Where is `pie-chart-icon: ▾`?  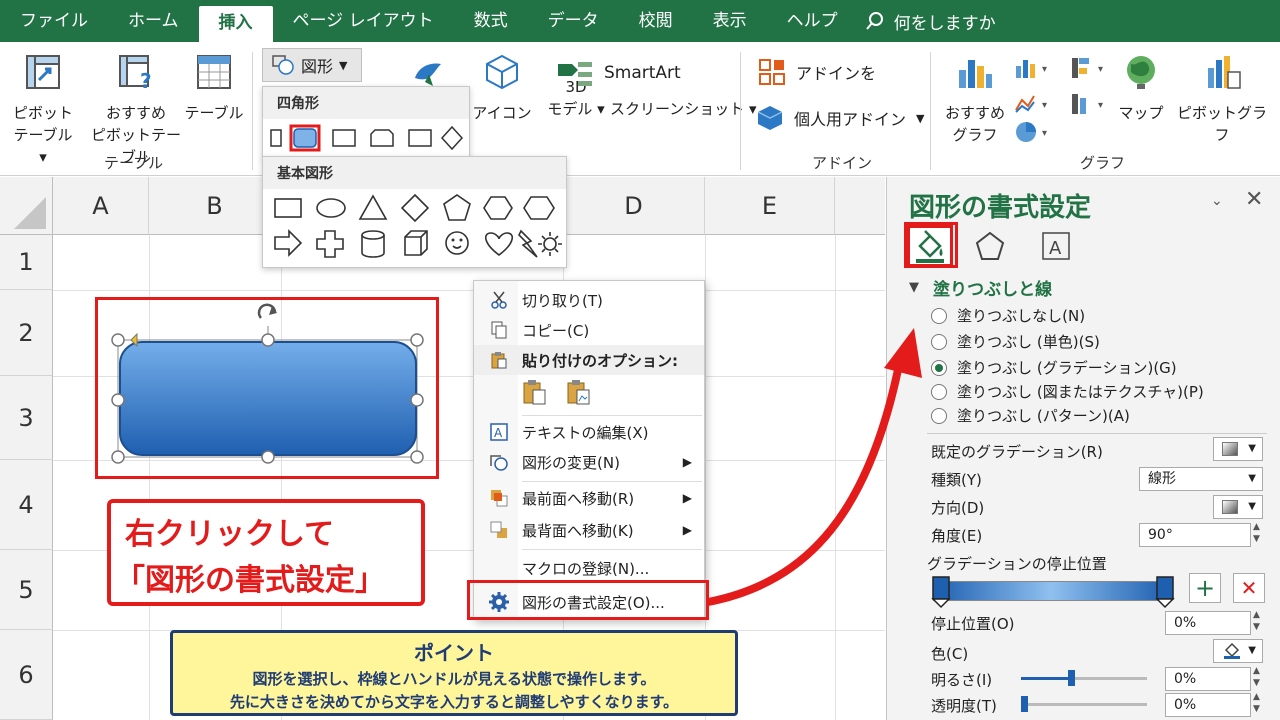 pie-chart-icon: ▾ is located at coordinates (1034, 132).